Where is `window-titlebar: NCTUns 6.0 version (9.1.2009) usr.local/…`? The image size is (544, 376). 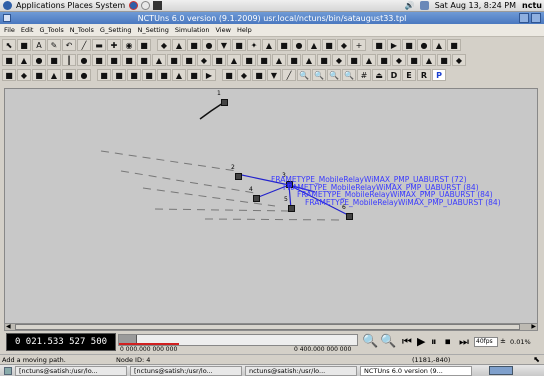 window-titlebar: NCTUns 6.0 version (9.1.2009) usr.local/… is located at coordinates (272, 18).